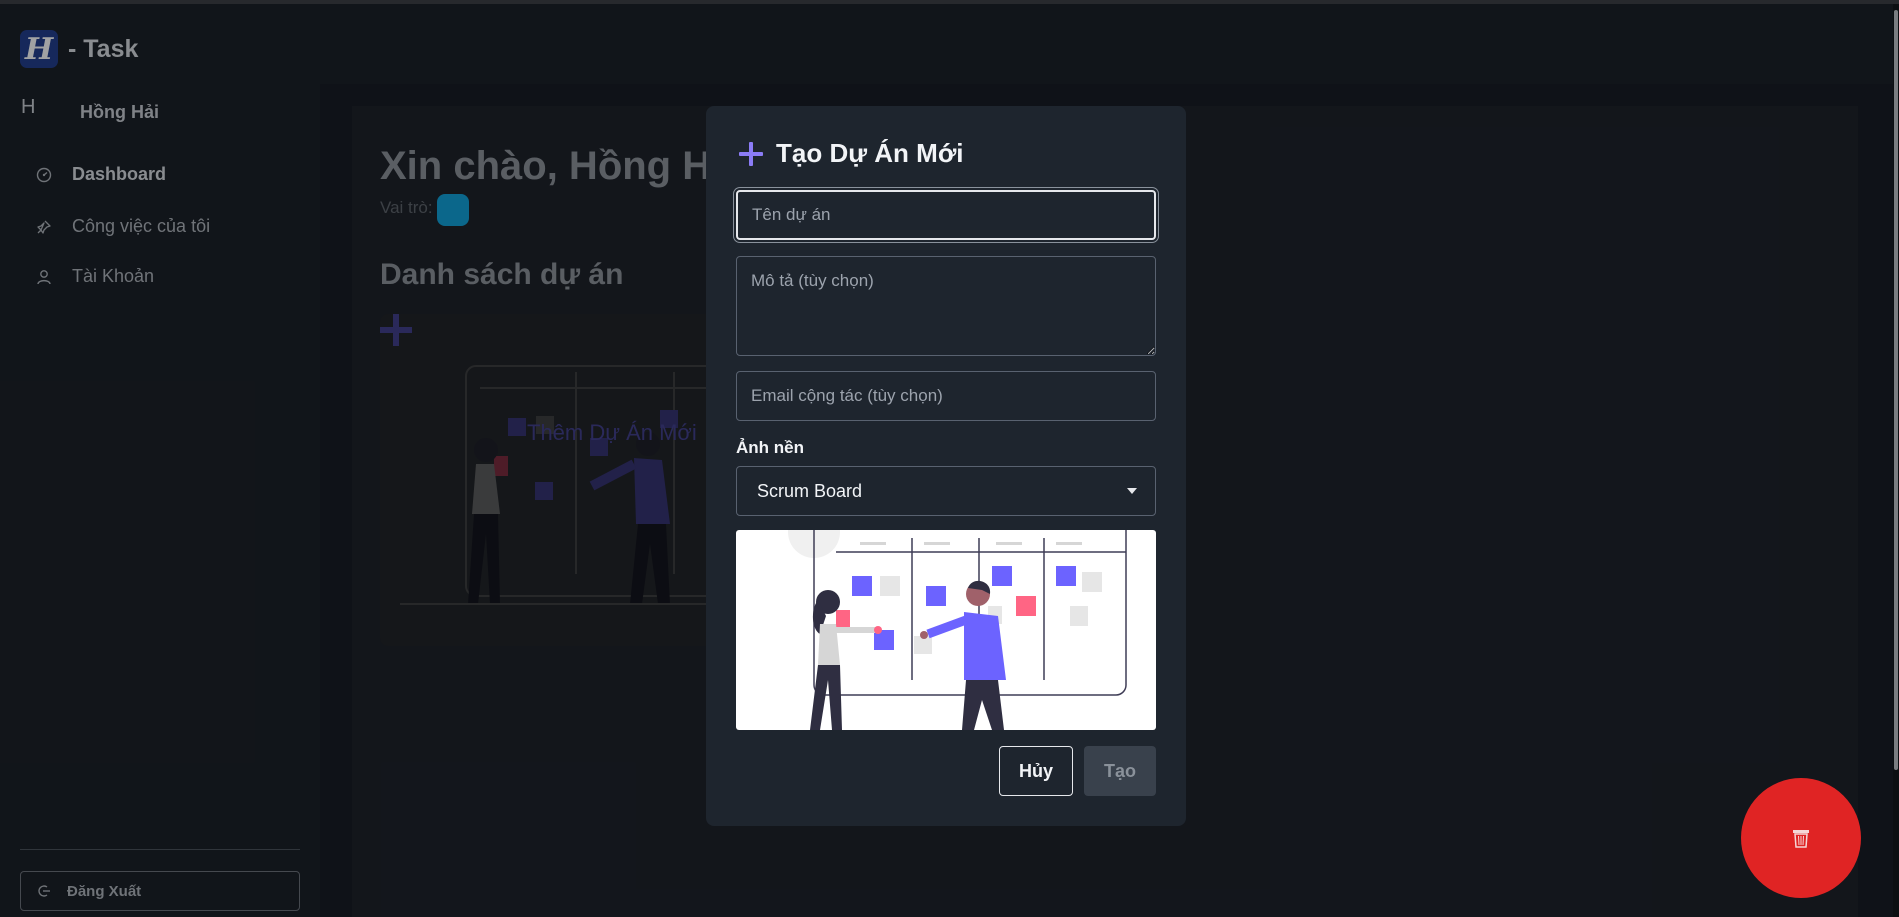 The image size is (1899, 917). I want to click on background-preview, so click(946, 630).